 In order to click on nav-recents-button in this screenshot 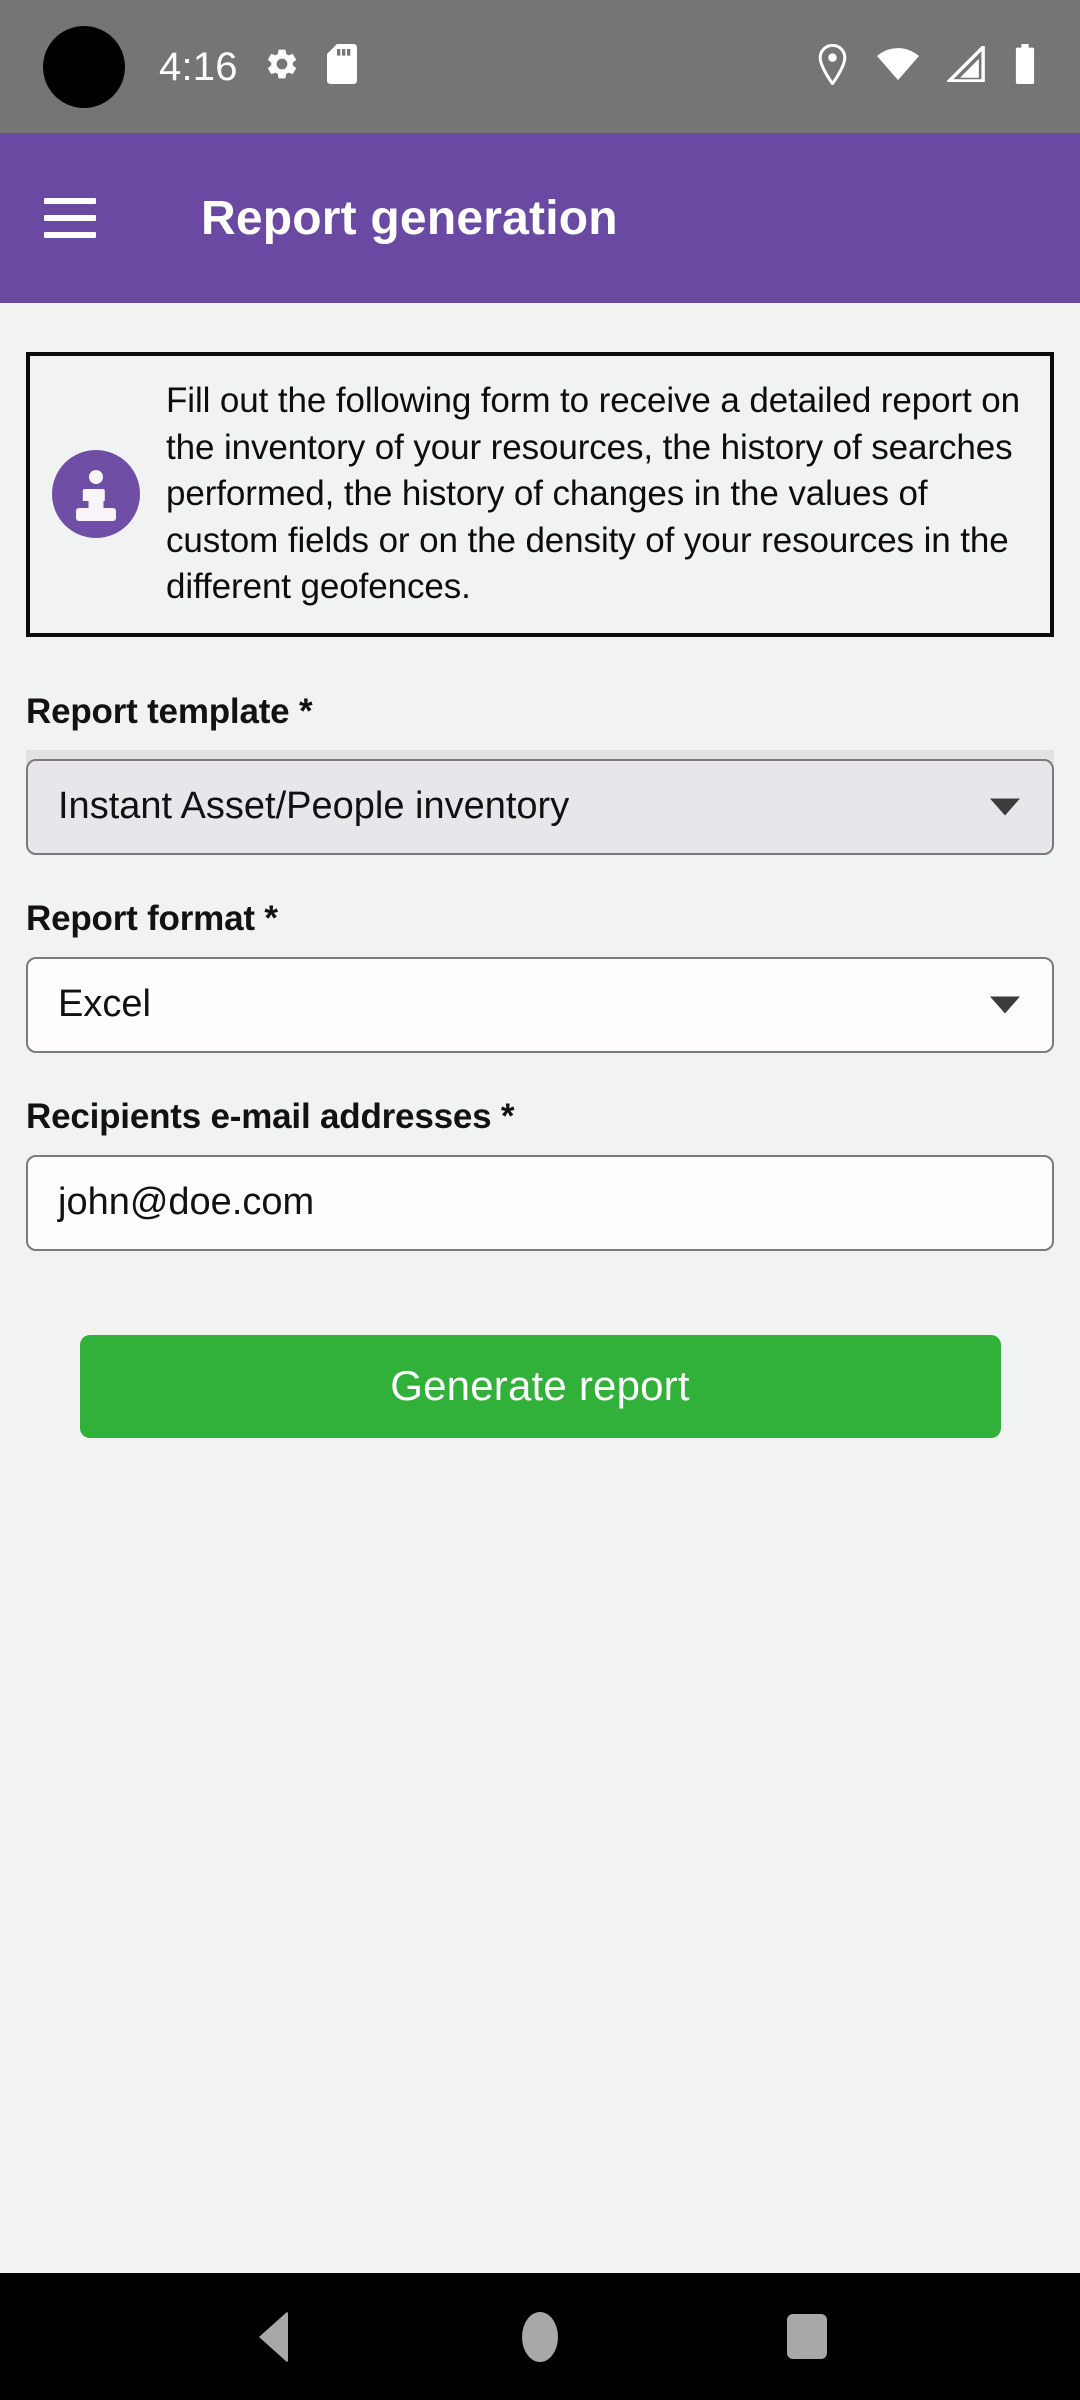, I will do `click(807, 2337)`.